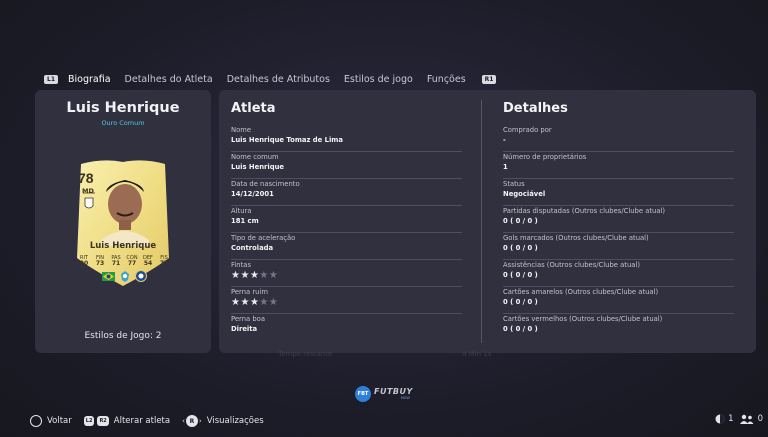 Image resolution: width=768 pixels, height=437 pixels. What do you see at coordinates (116, 261) in the screenshot?
I see `stat-pas: PAS 71` at bounding box center [116, 261].